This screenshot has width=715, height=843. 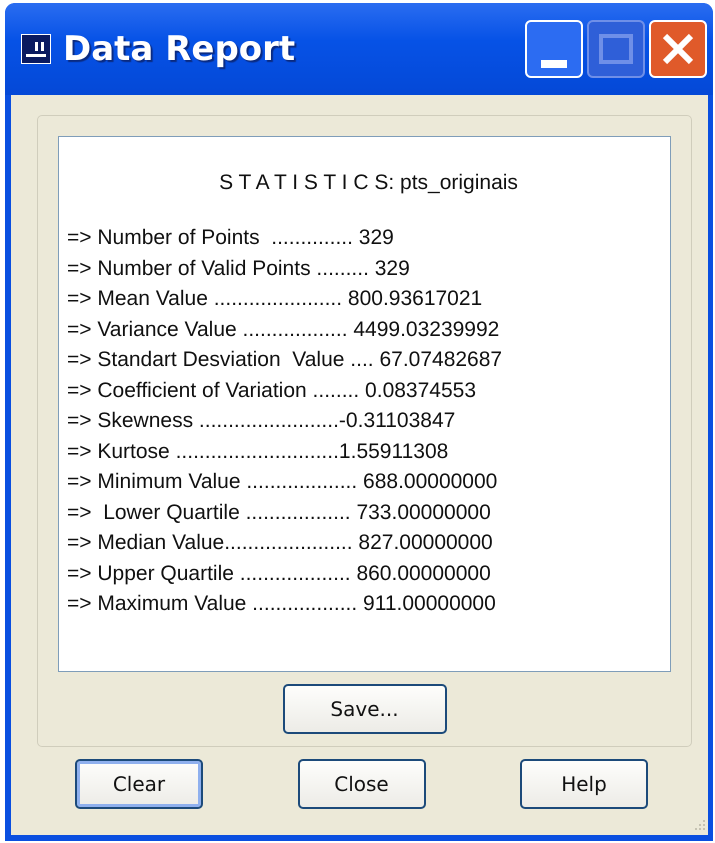 I want to click on statistic-line: => Number of Points .............. 329, so click(x=231, y=238).